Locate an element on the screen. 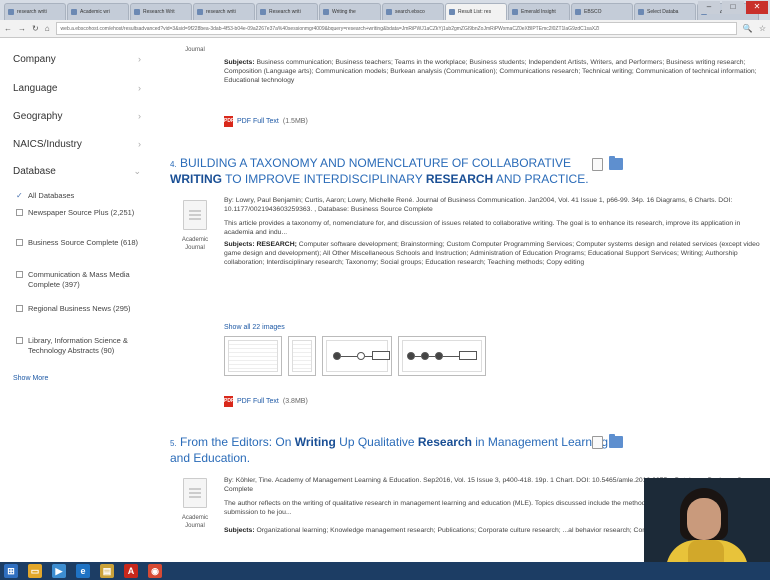 The height and width of the screenshot is (580, 770). window-controls: – □ ✕ is located at coordinates (733, 7).